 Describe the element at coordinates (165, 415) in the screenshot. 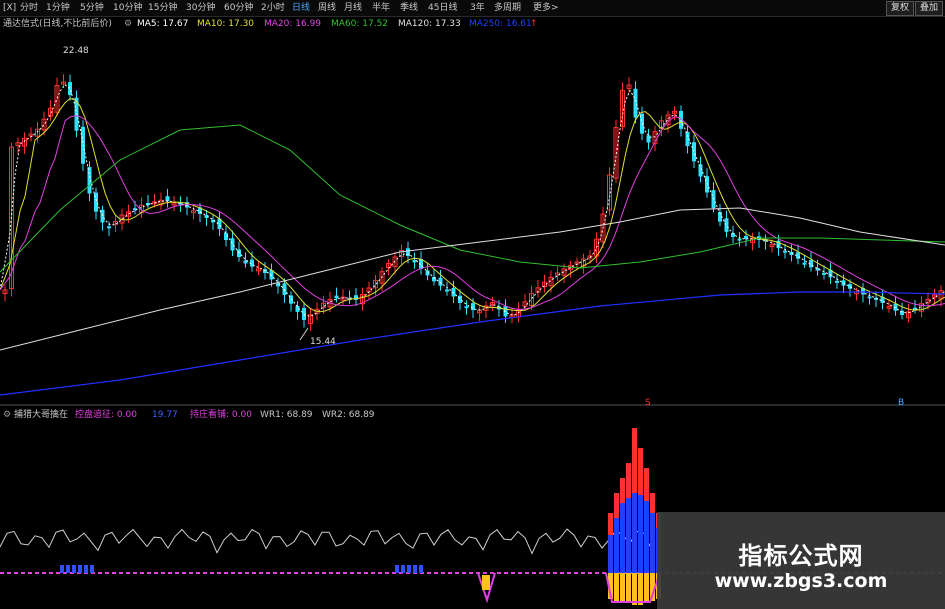

I see `indicator-value-2: 19.77` at that location.